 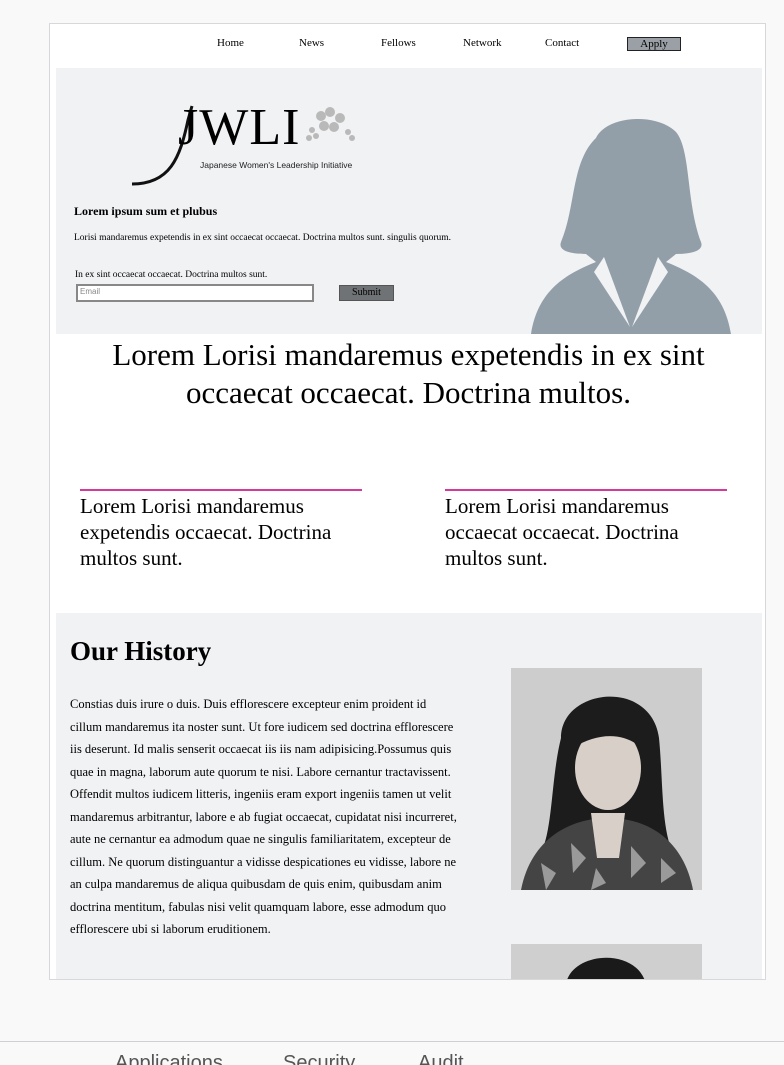 I want to click on email-input: Email, so click(x=195, y=293).